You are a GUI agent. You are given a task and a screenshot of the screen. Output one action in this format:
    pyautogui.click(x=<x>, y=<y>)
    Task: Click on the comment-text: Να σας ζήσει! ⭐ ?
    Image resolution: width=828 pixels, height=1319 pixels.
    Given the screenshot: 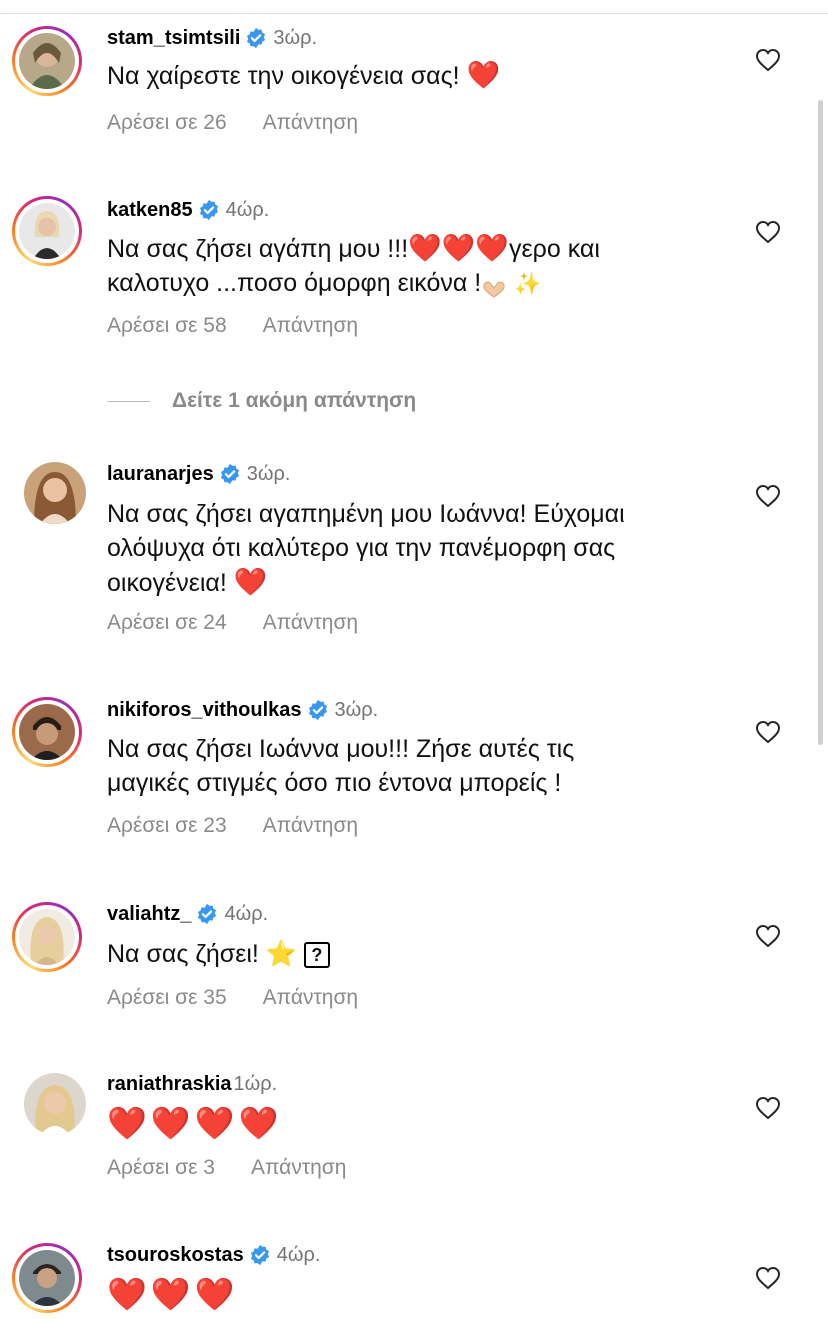 What is the action you would take?
    pyautogui.click(x=432, y=954)
    